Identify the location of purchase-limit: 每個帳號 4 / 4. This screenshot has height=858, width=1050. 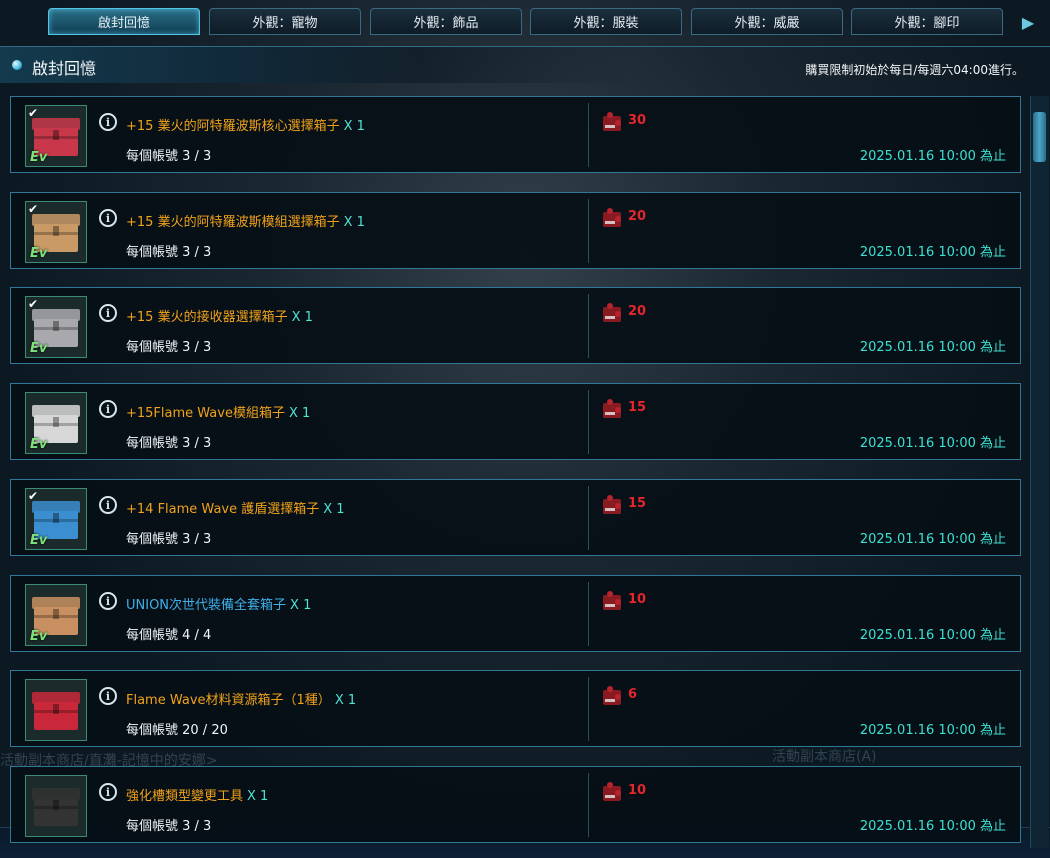
(169, 635).